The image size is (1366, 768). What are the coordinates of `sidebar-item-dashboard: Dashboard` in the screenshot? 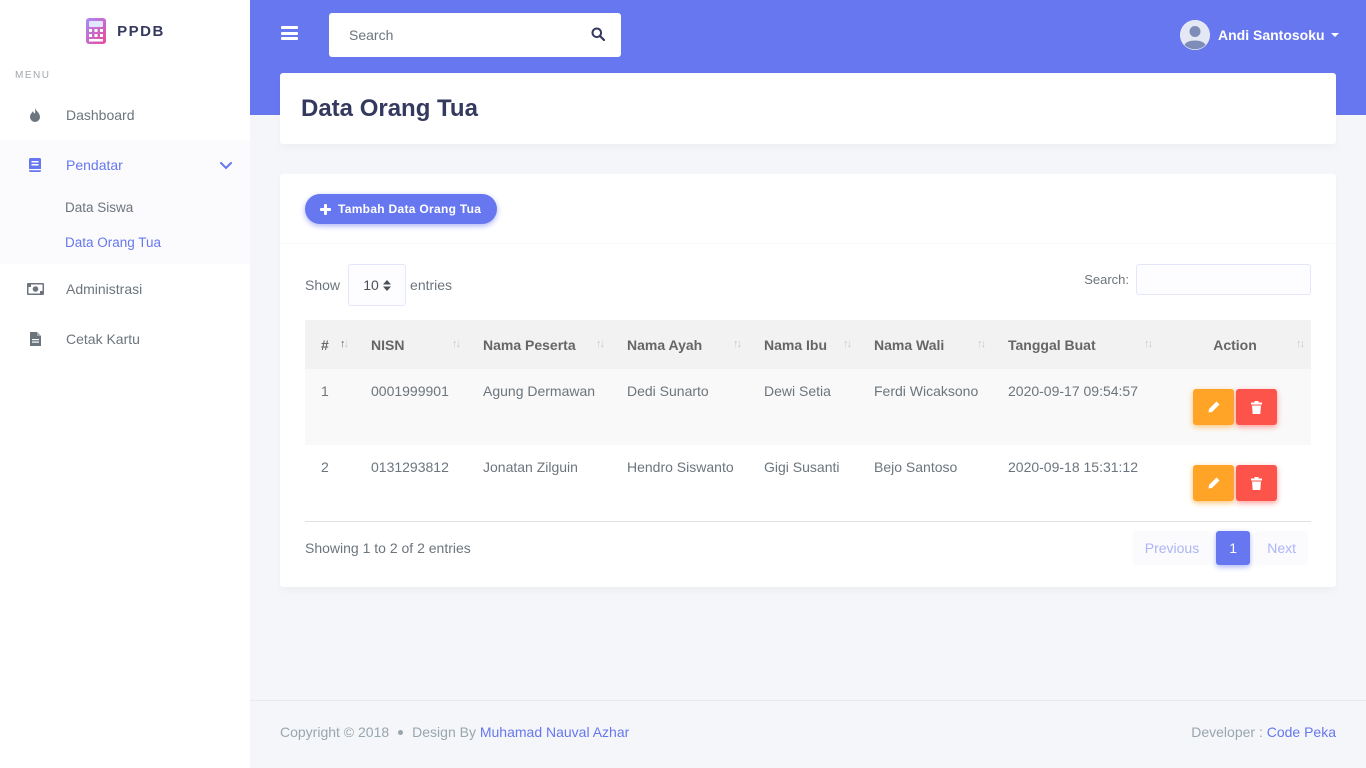 It's located at (125, 115).